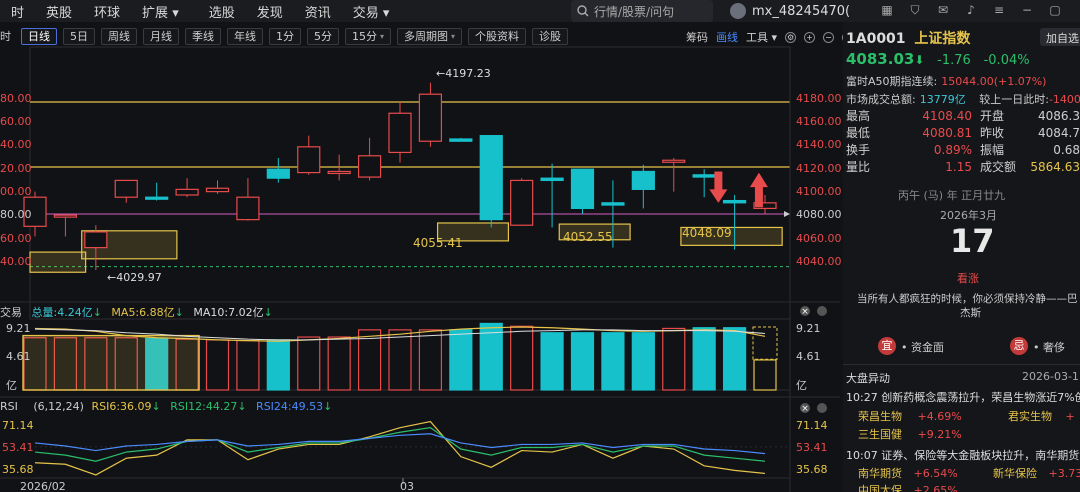 The width and height of the screenshot is (1080, 492). I want to click on add-watchlist-button: 加自选, so click(1060, 37).